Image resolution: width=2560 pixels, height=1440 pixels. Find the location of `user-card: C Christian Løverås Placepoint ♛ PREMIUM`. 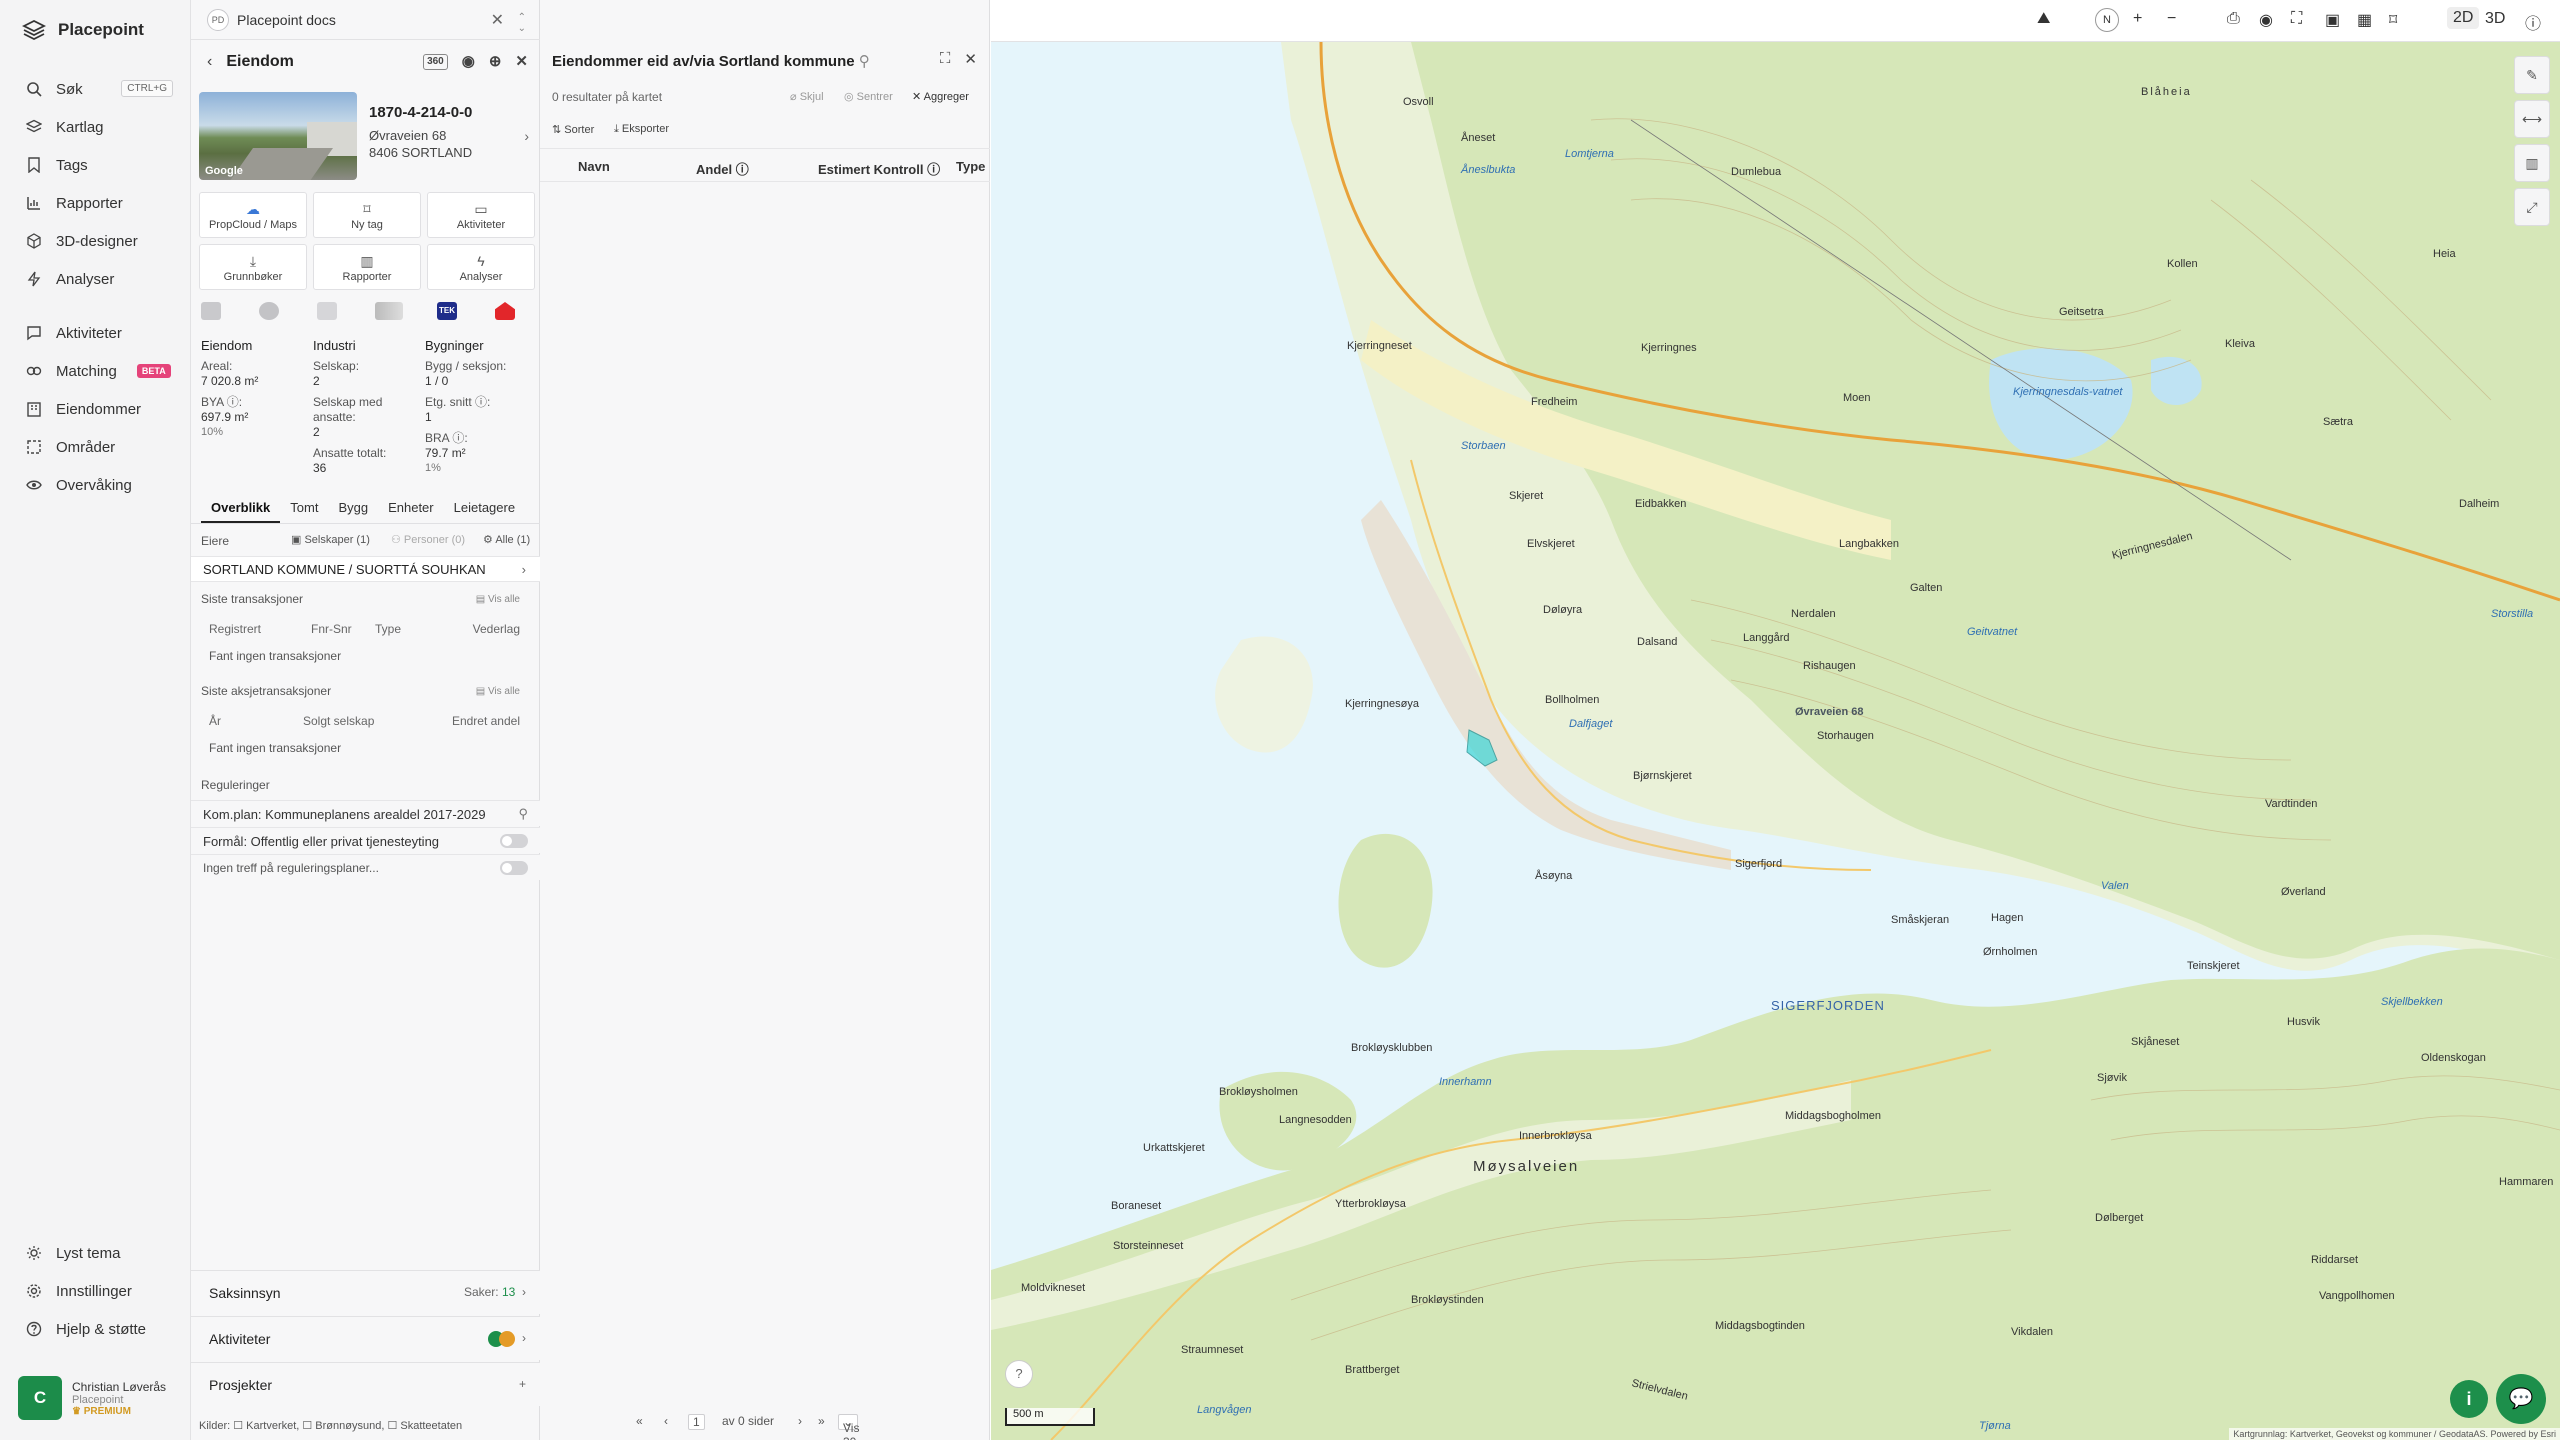

user-card: C Christian Løverås Placepoint ♛ PREMIUM is located at coordinates (98, 1398).